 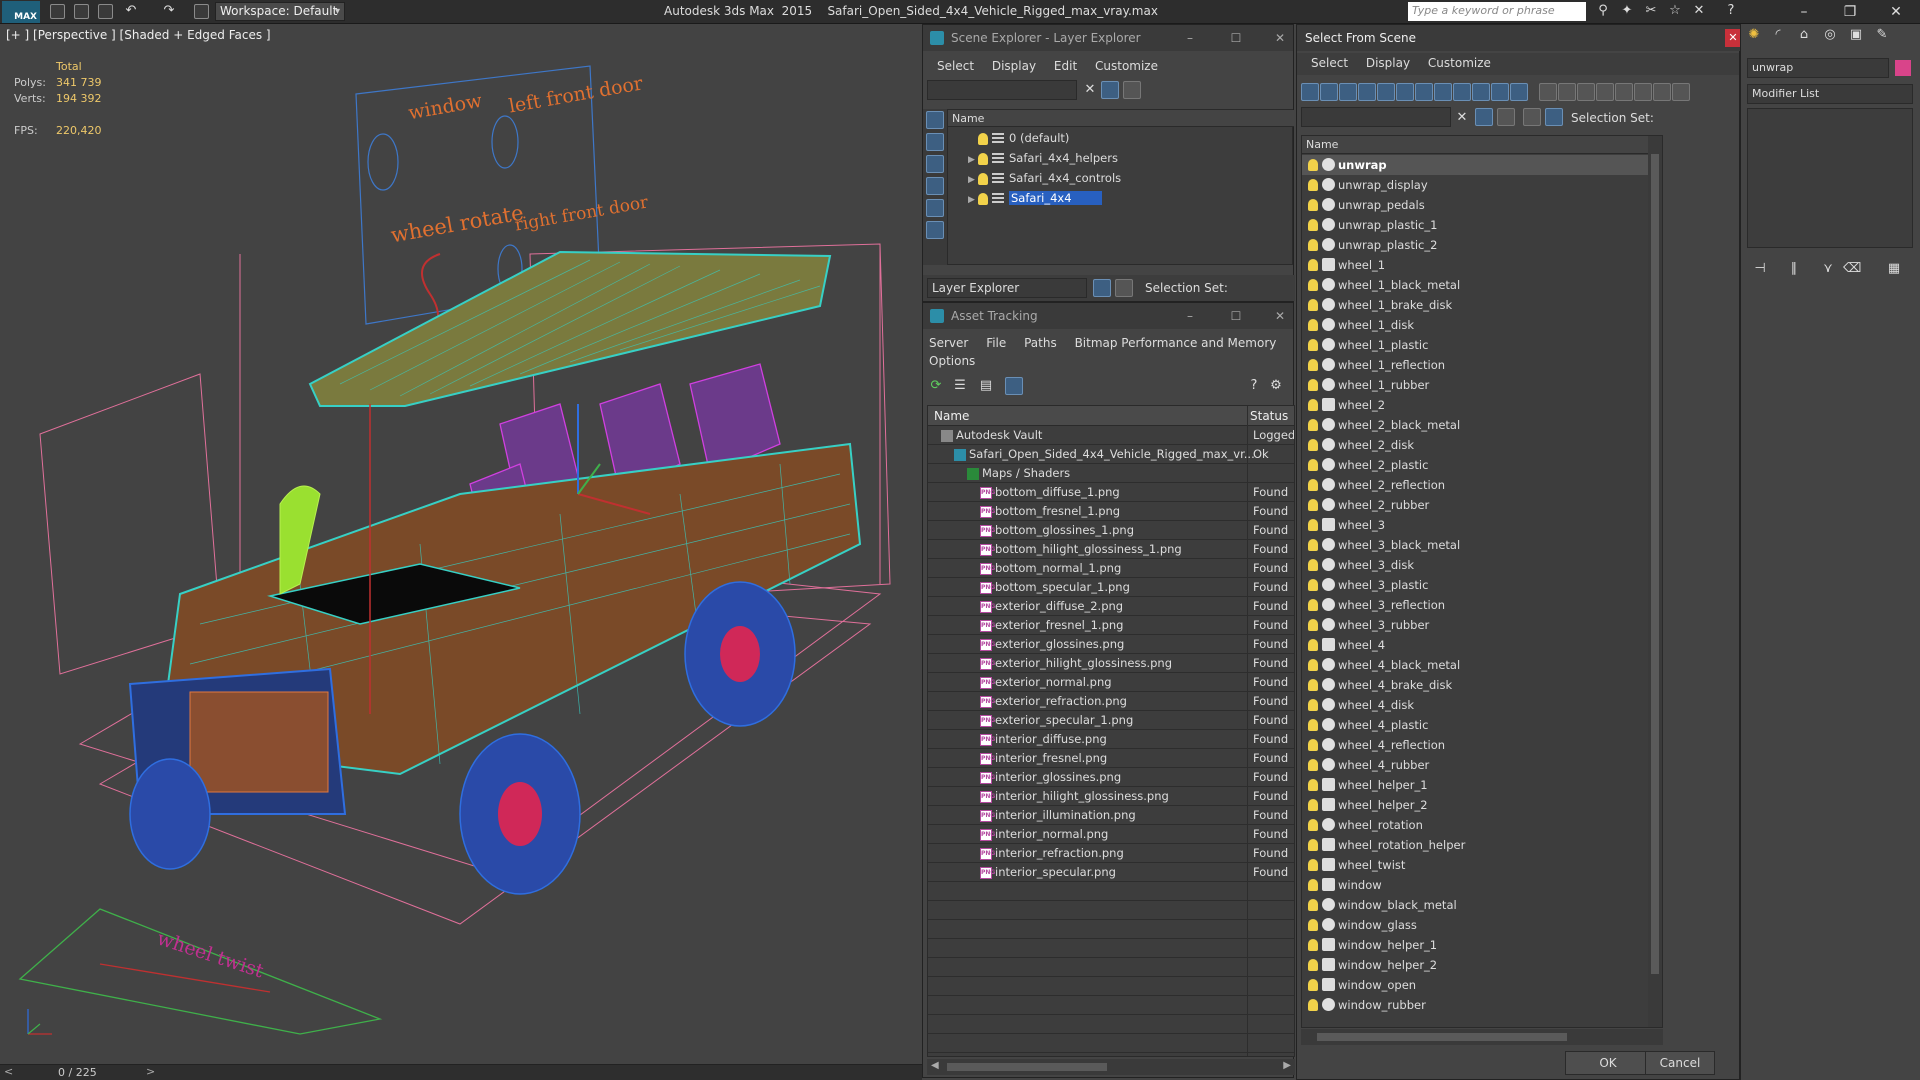 I want to click on clear-search-icon: ✕, so click(x=1090, y=90).